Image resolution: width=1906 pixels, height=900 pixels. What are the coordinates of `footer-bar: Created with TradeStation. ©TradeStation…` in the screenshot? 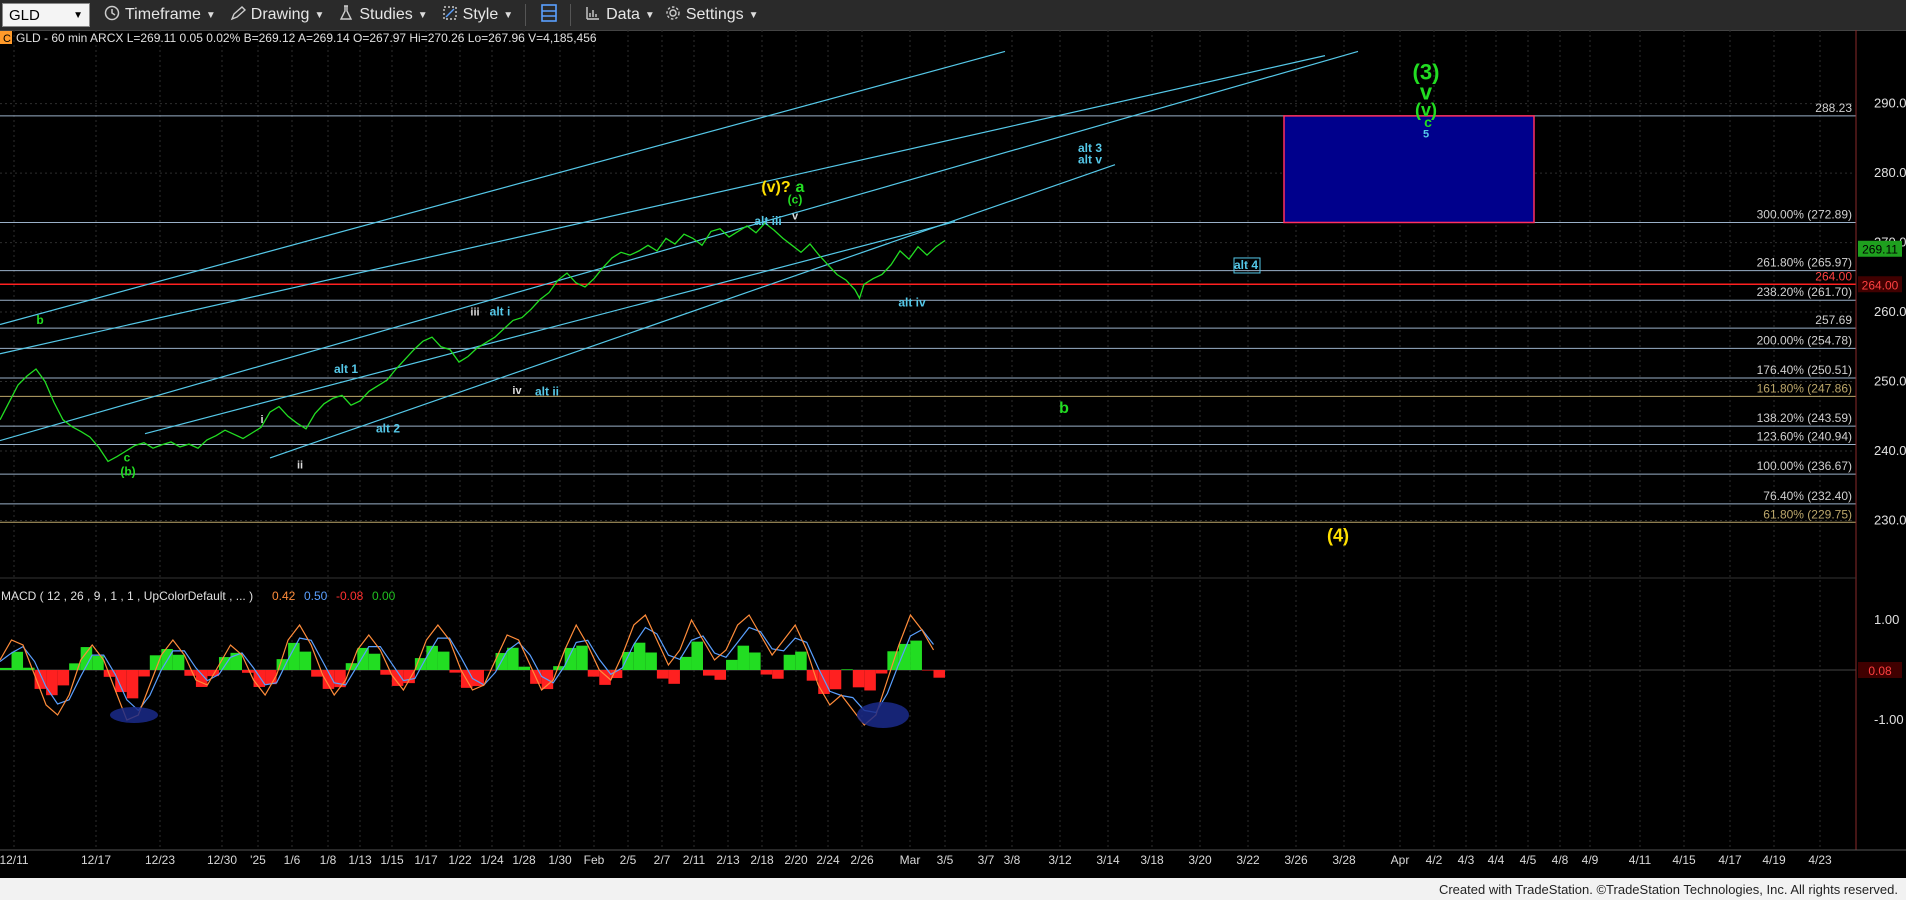 It's located at (953, 889).